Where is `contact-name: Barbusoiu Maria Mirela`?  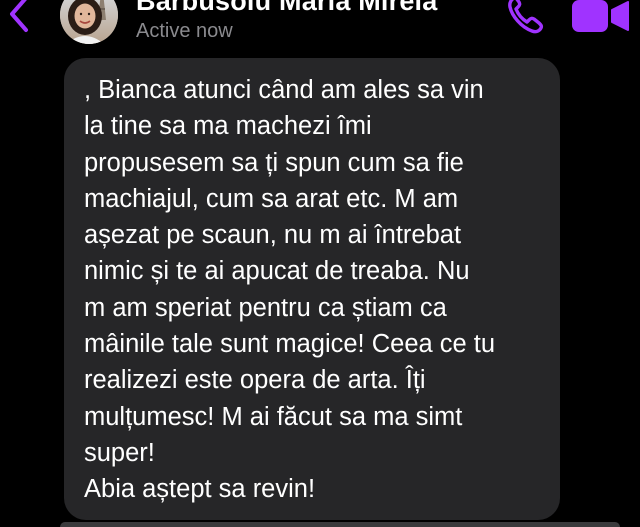 contact-name: Barbusoiu Maria Mirela is located at coordinates (286, 8).